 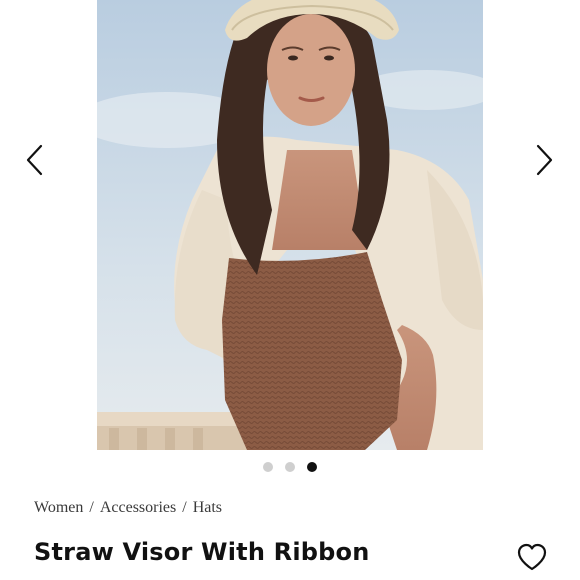 I want to click on heart-outline-icon, so click(x=532, y=557).